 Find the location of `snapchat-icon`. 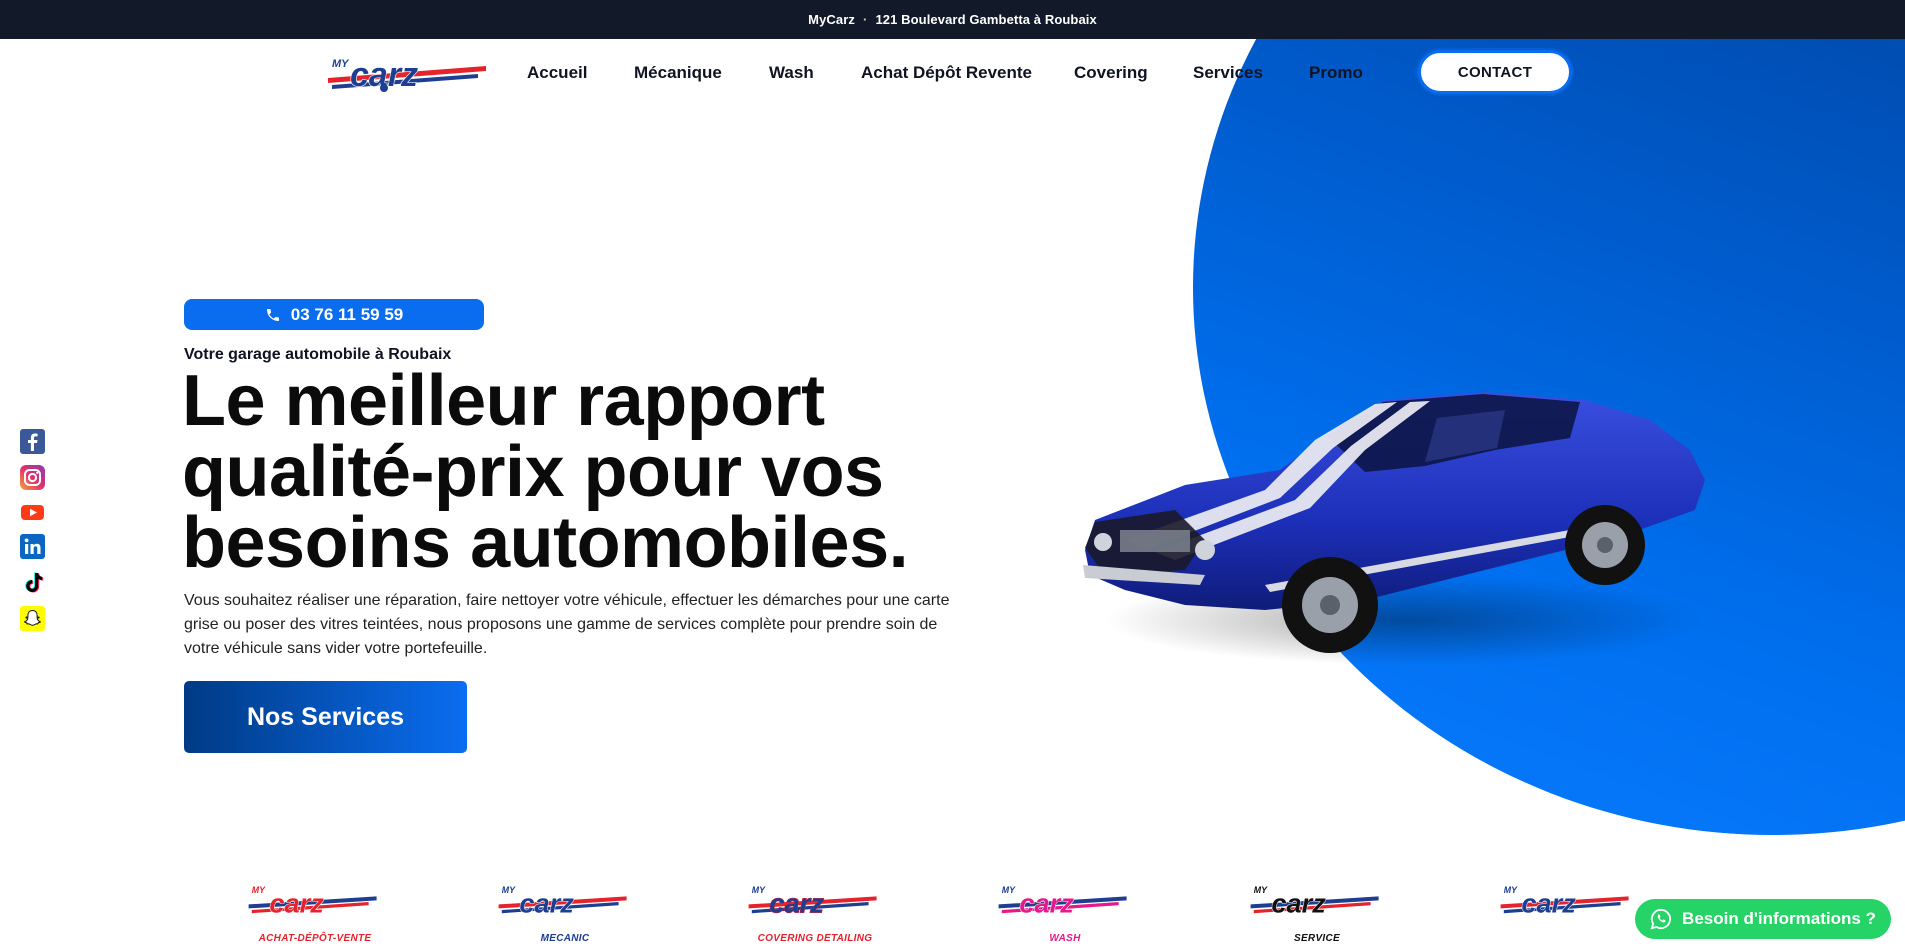

snapchat-icon is located at coordinates (32, 618).